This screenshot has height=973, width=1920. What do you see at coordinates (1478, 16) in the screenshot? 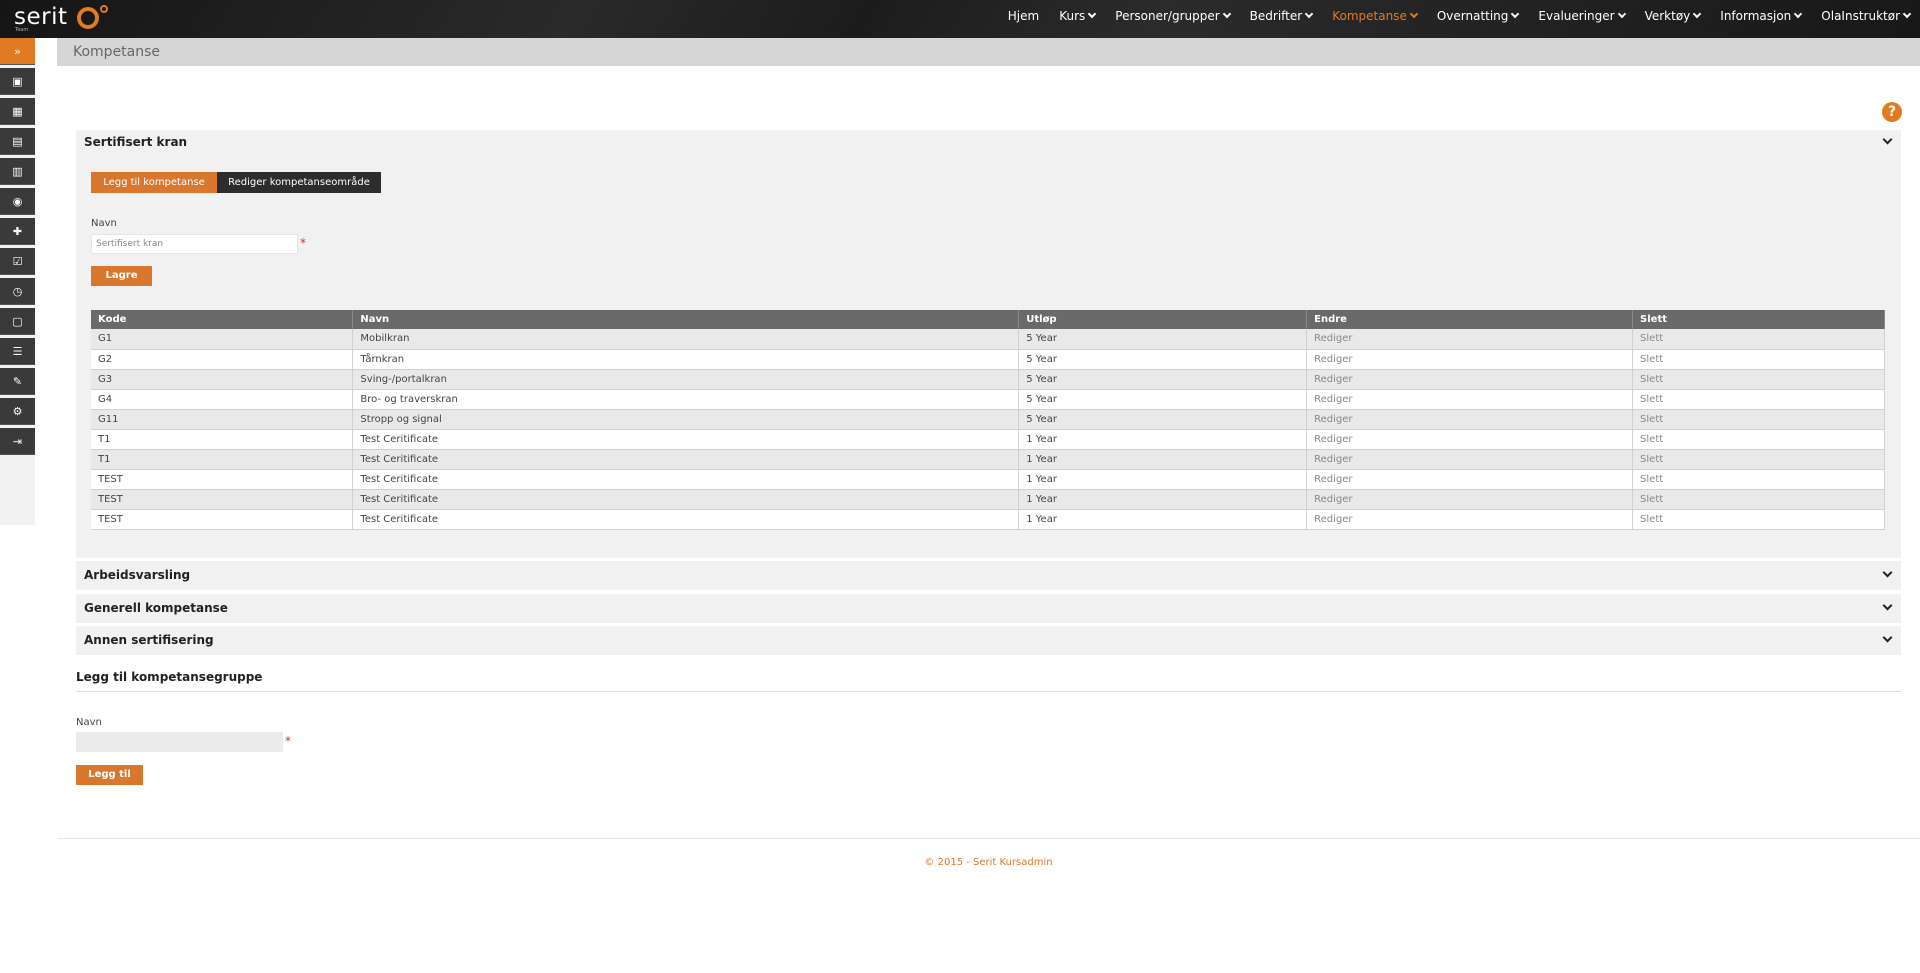
I see `nav-item-overnatting: Overnatting` at bounding box center [1478, 16].